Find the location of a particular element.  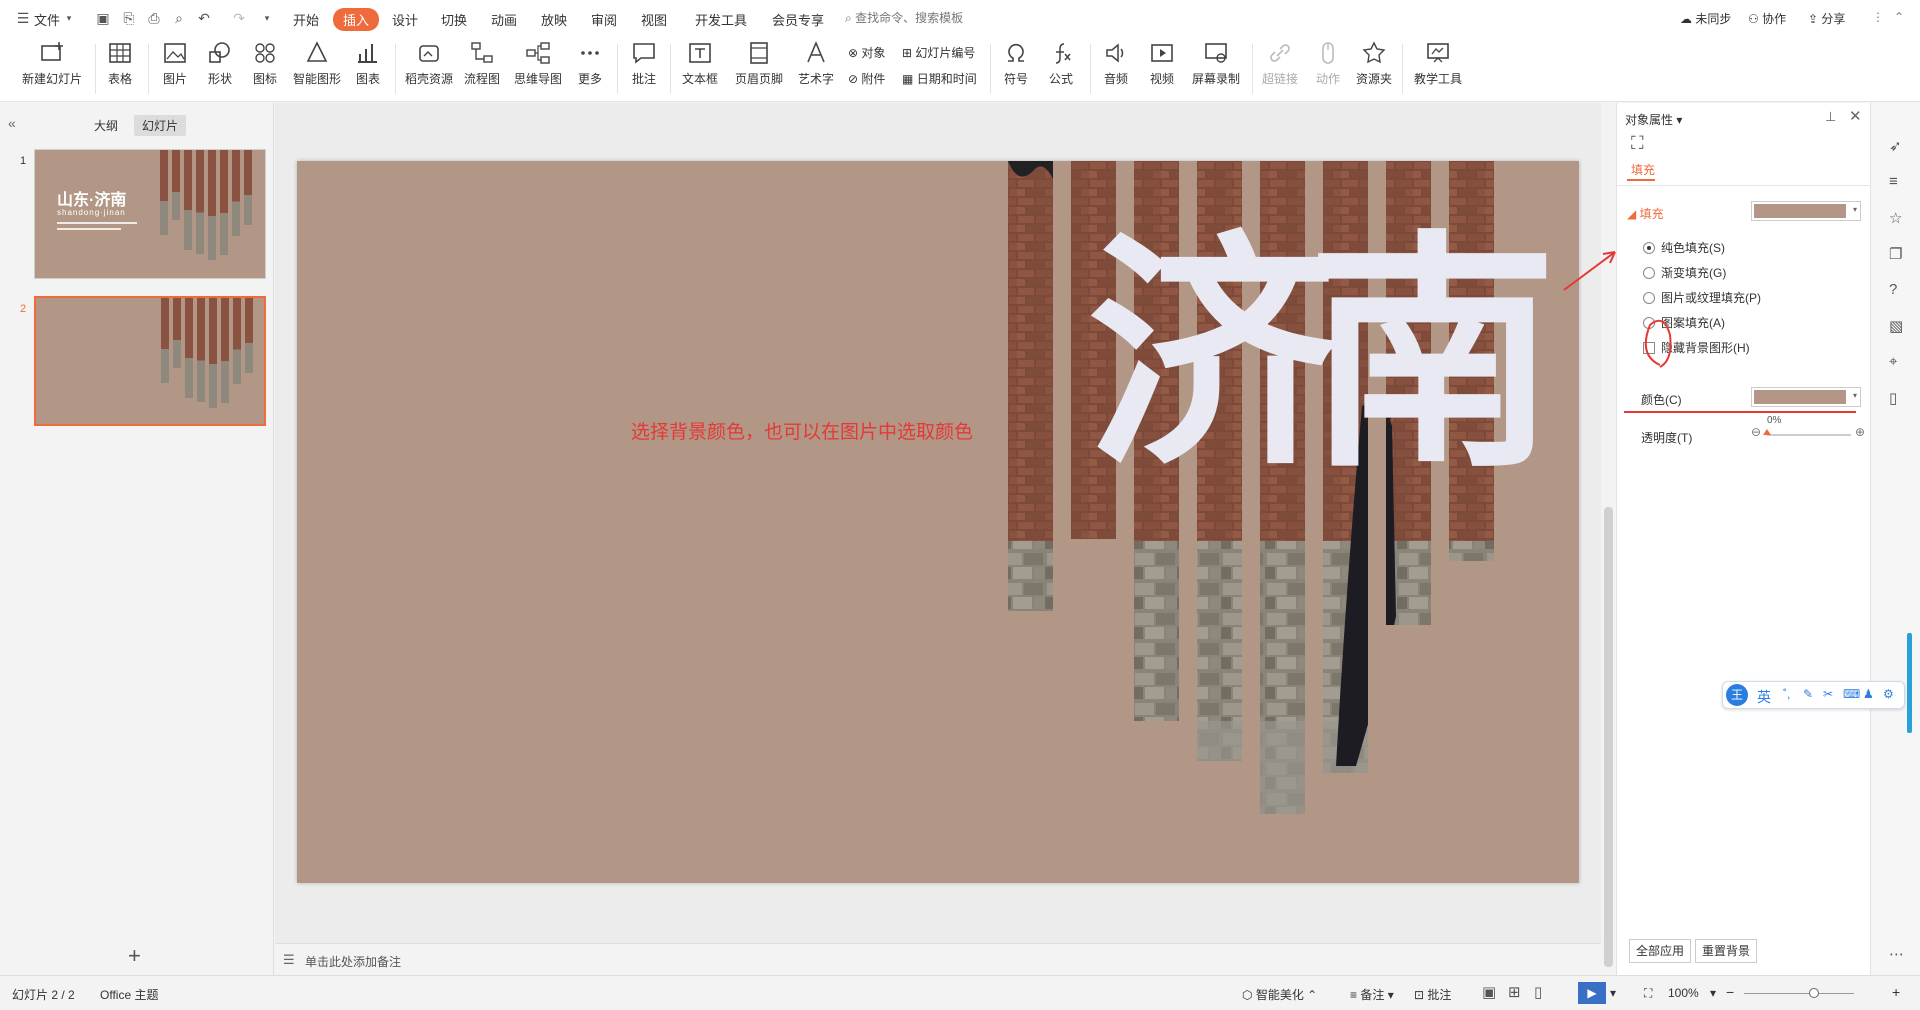

add-slide-button: + is located at coordinates (134, 956).